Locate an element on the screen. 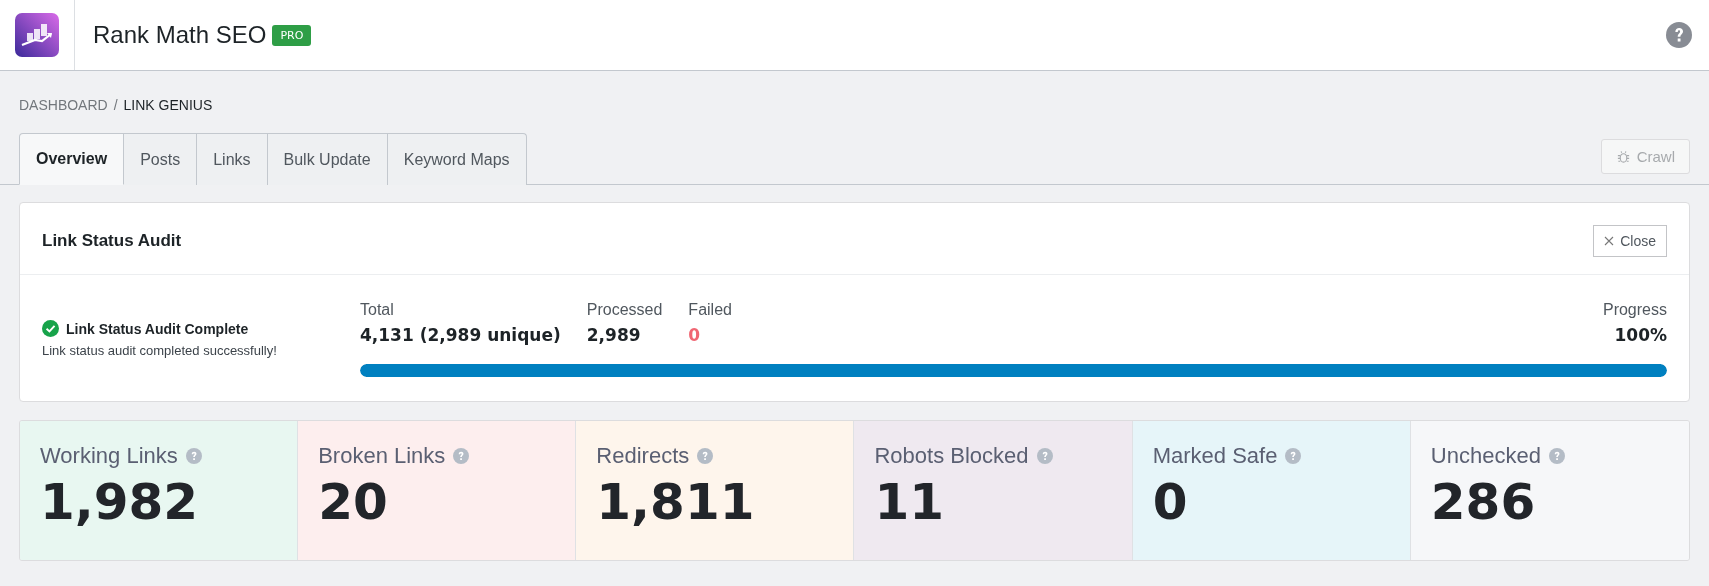 Image resolution: width=1709 pixels, height=586 pixels. close-icon is located at coordinates (1609, 241).